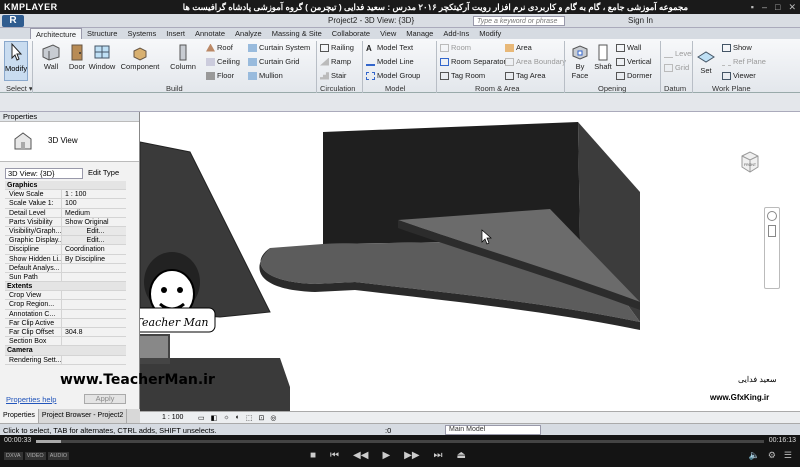  Describe the element at coordinates (65, 351) in the screenshot. I see `property-group-header: Camera` at that location.